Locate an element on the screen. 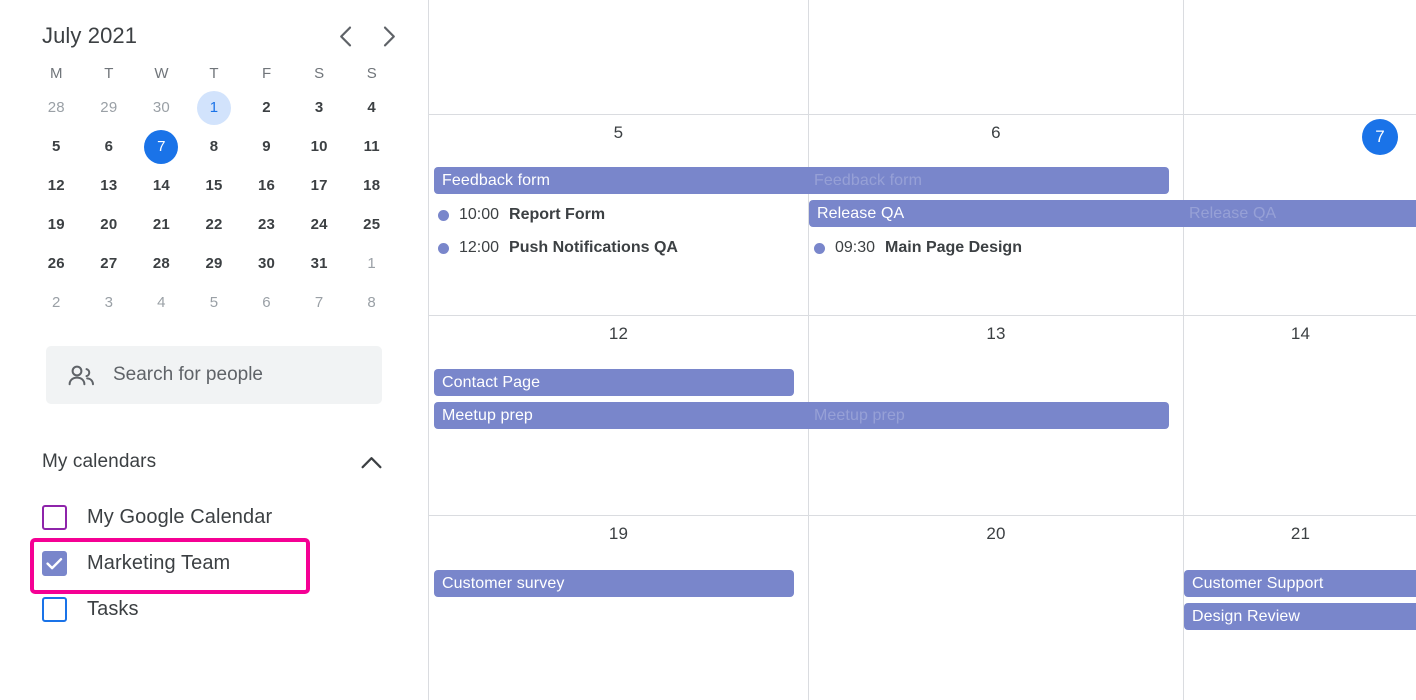 The width and height of the screenshot is (1416, 700). mini-calendar-day: 12 is located at coordinates (56, 185).